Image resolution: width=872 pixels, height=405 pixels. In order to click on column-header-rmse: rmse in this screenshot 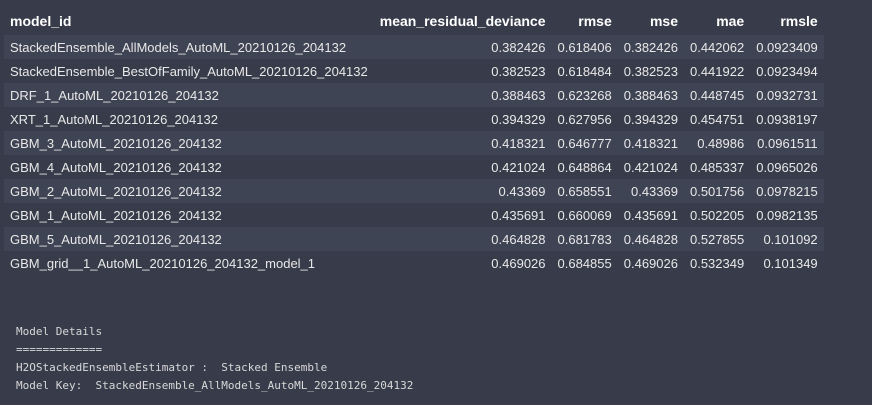, I will do `click(584, 21)`.